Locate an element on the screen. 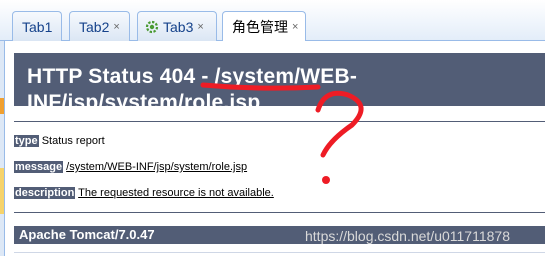 The image size is (545, 256). type-label: type is located at coordinates (26, 141).